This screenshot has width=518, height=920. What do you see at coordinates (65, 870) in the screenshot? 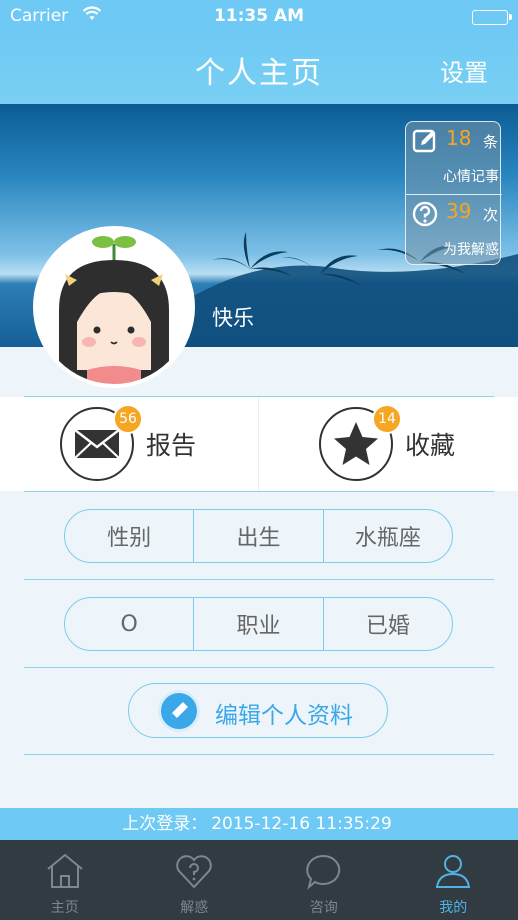
I see `home-icon` at bounding box center [65, 870].